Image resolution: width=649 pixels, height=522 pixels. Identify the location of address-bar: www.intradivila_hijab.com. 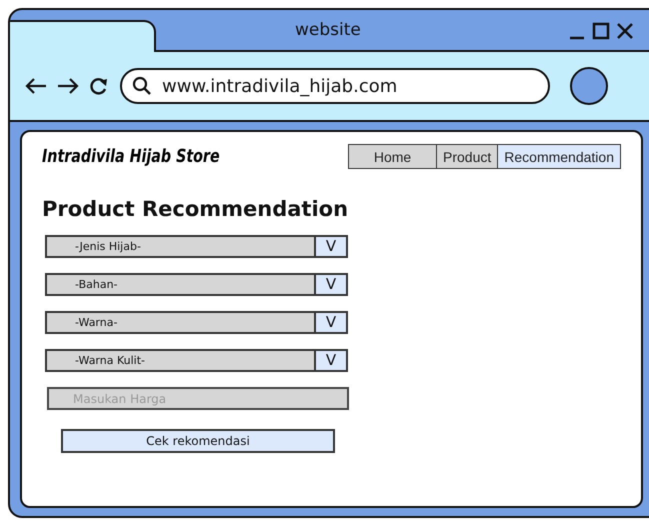
(335, 86).